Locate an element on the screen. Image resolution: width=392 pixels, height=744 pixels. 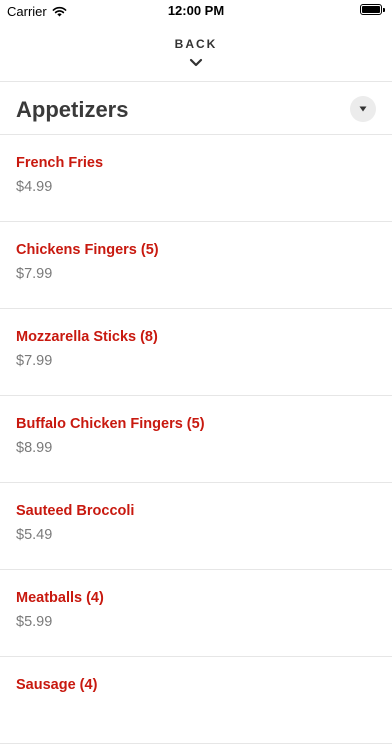
item-name: Sausage (4) is located at coordinates (57, 685).